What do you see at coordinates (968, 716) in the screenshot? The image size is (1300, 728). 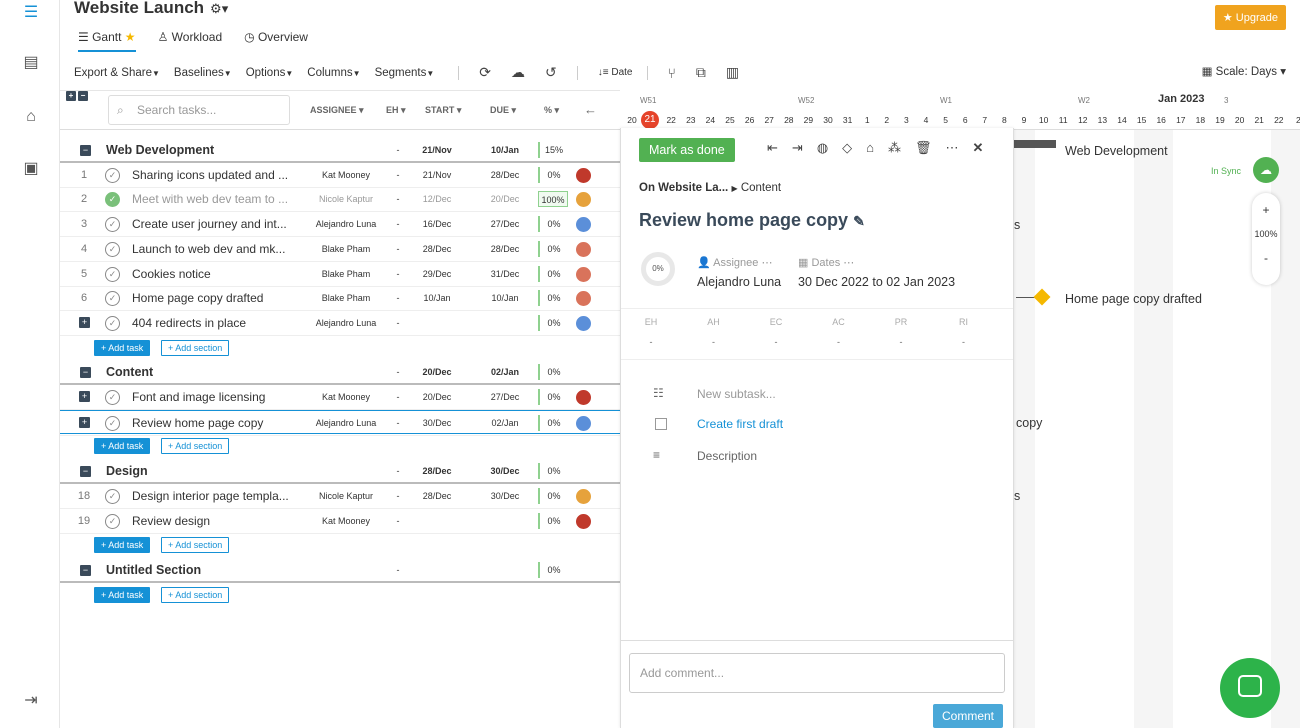 I see `comment-button: Comment` at bounding box center [968, 716].